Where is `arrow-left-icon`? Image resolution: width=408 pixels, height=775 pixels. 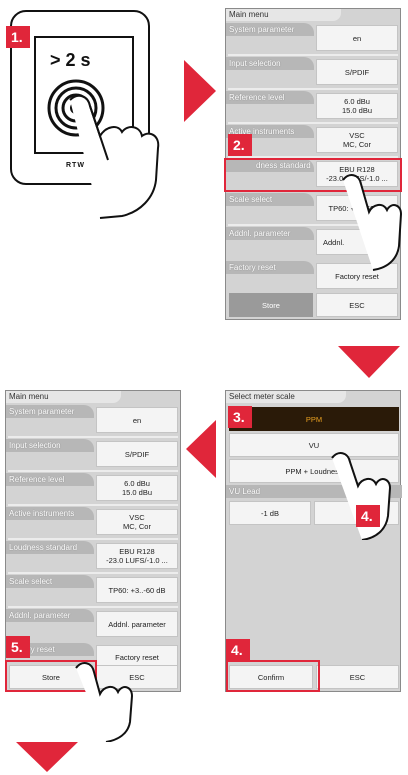 arrow-left-icon is located at coordinates (201, 449).